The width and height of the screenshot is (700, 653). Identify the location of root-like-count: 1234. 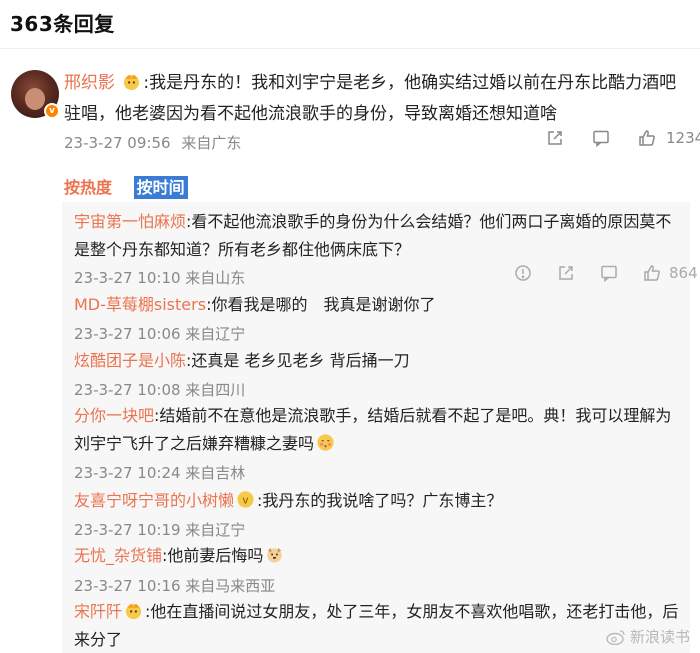
(683, 138).